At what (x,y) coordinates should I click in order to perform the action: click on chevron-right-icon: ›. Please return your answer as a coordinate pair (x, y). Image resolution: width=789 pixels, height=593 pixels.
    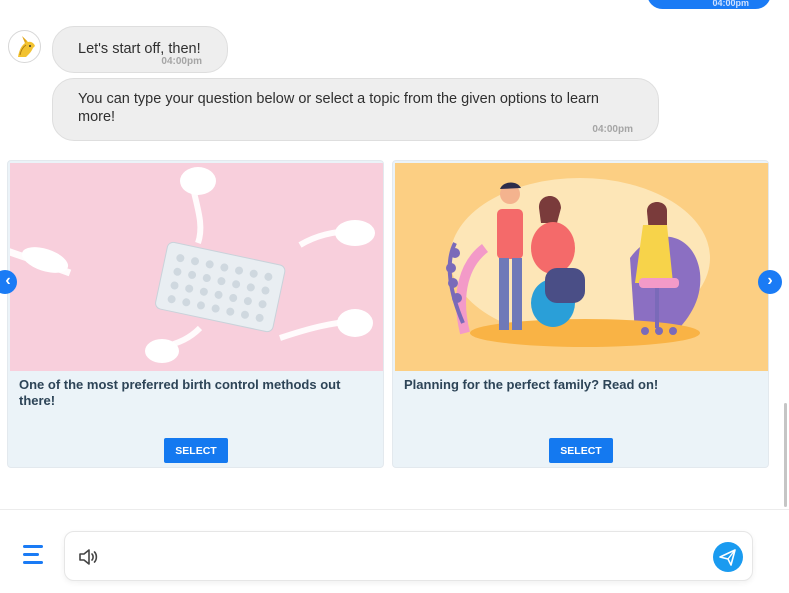
    Looking at the image, I should click on (770, 282).